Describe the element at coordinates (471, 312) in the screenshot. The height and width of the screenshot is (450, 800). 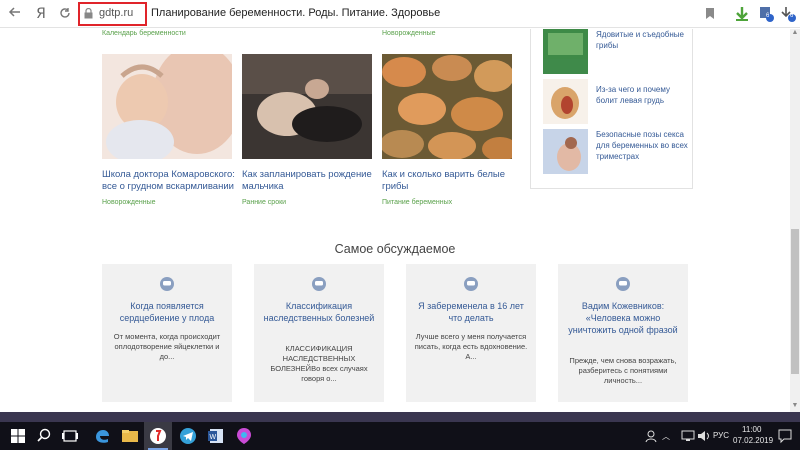
I see `discussed-card-title: Я забеременела в 16 лет что делать` at that location.